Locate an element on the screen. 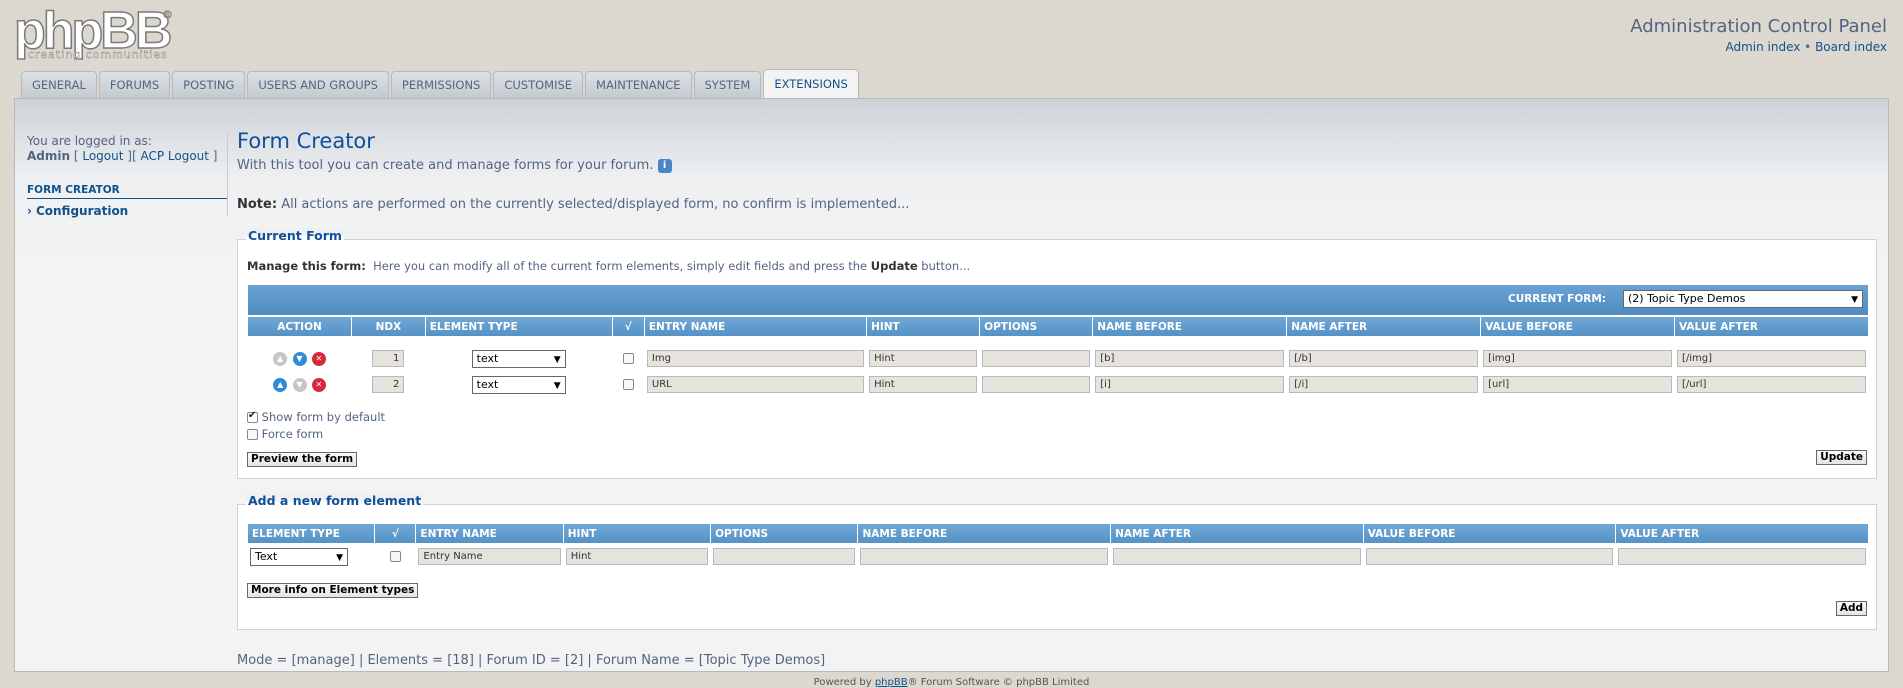  new-entry-name-input: Entry Name is located at coordinates (489, 556).